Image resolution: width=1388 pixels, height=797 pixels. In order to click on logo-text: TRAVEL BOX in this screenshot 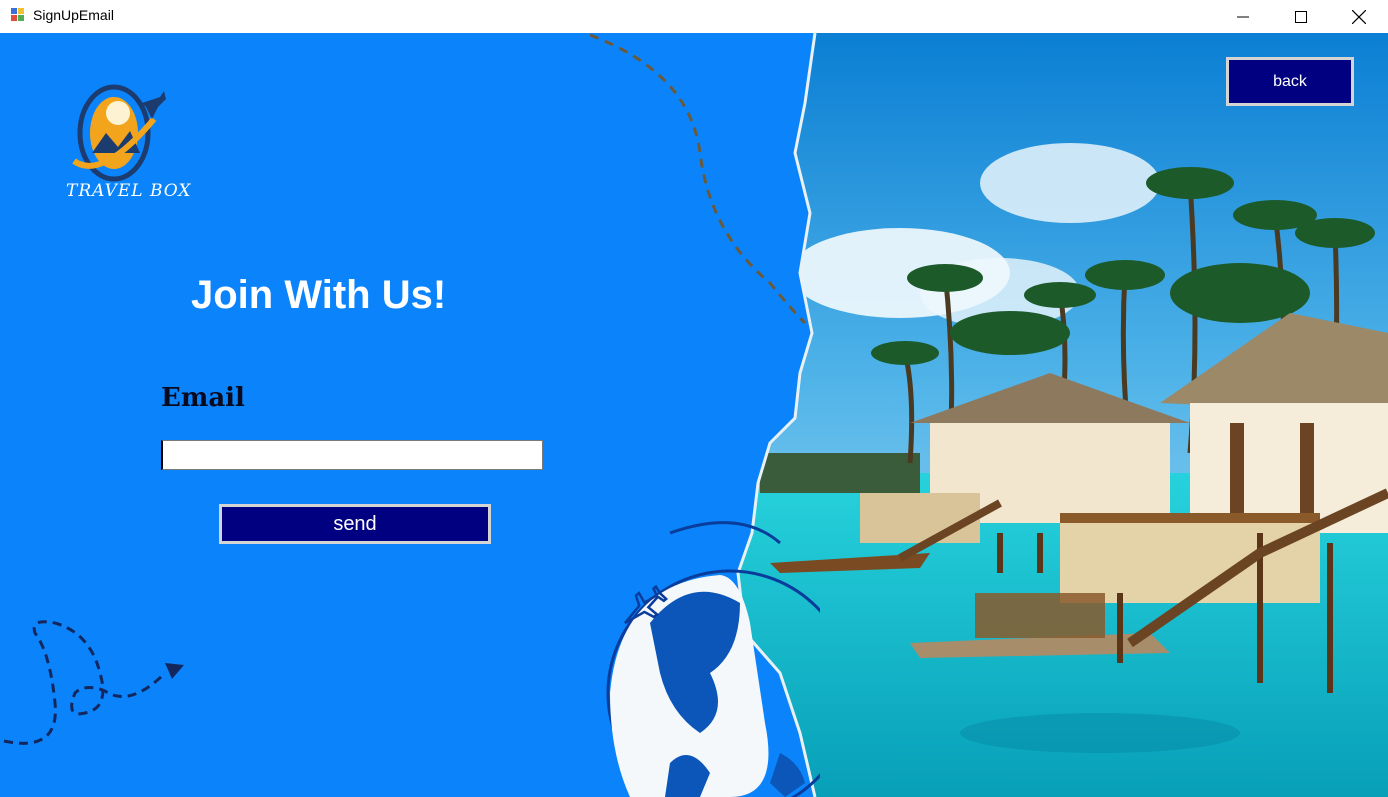, I will do `click(129, 191)`.